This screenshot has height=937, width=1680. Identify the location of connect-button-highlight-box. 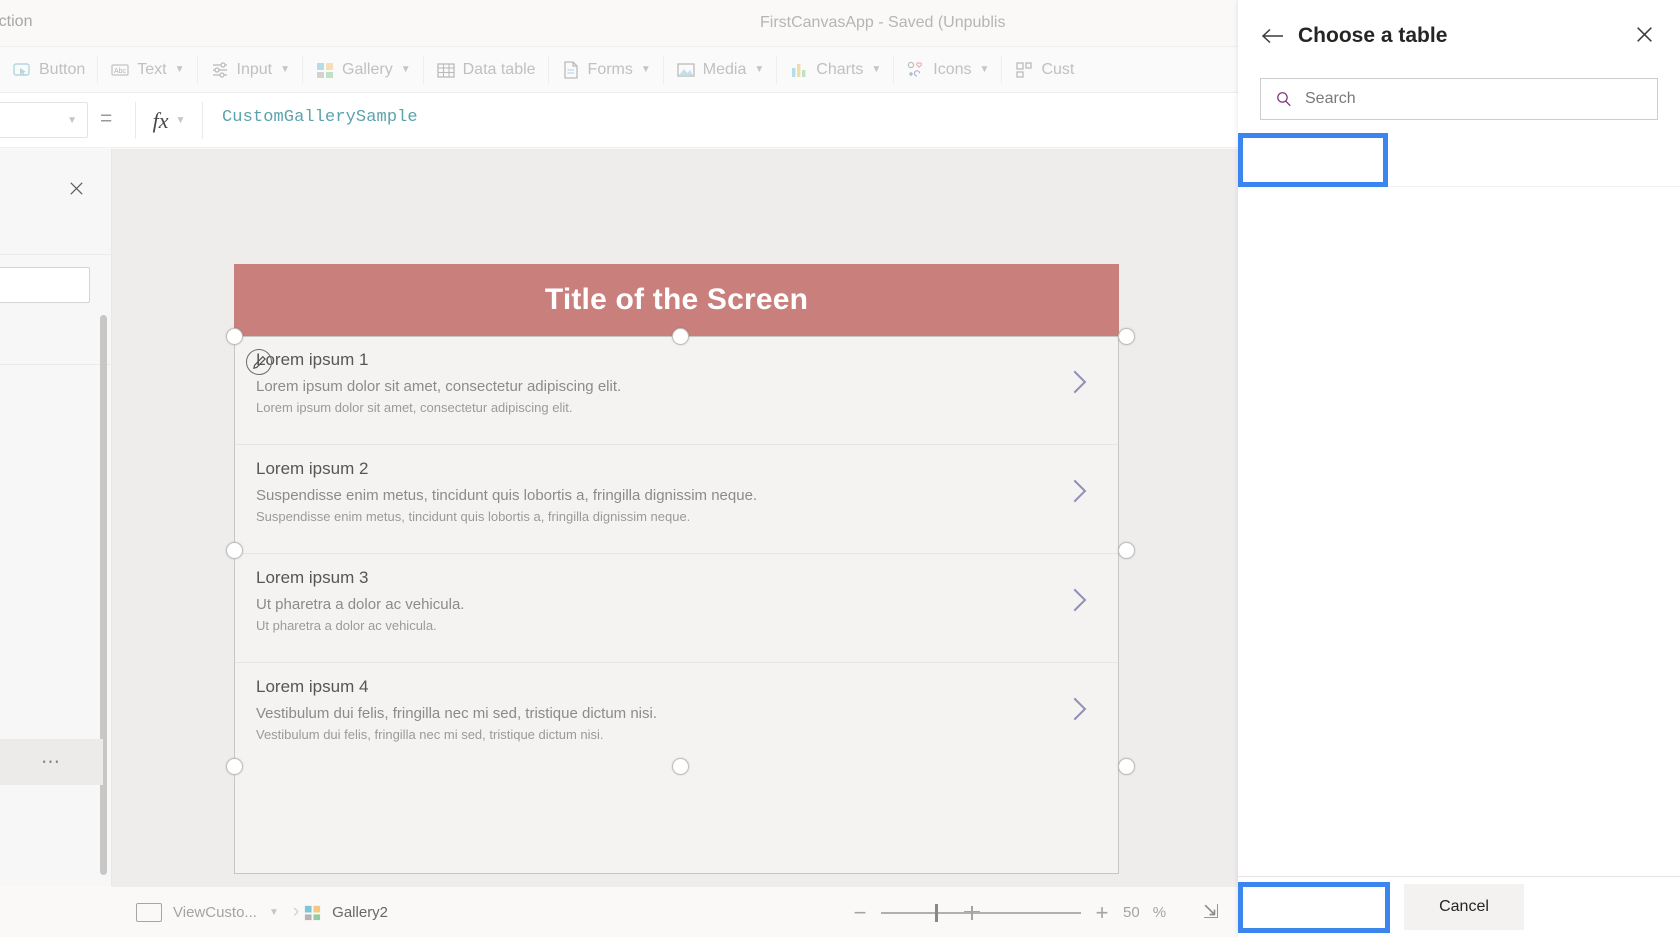
(1314, 907).